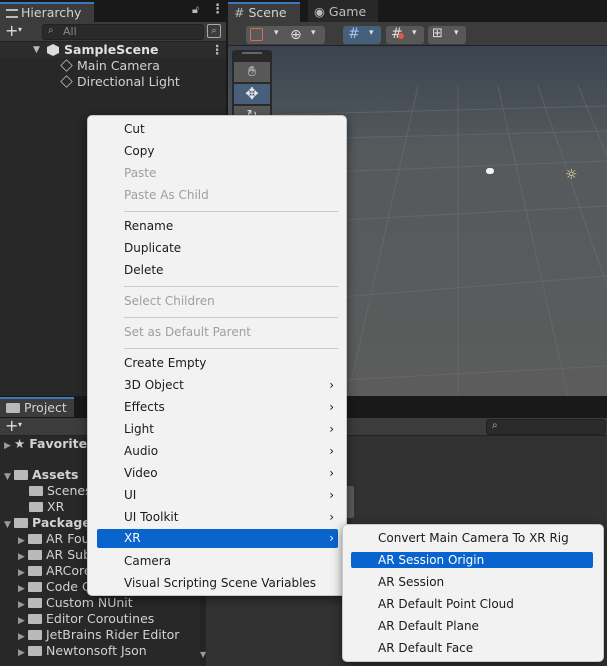  What do you see at coordinates (217, 195) in the screenshot?
I see `menu-item-paste-as-child: Paste As Child` at bounding box center [217, 195].